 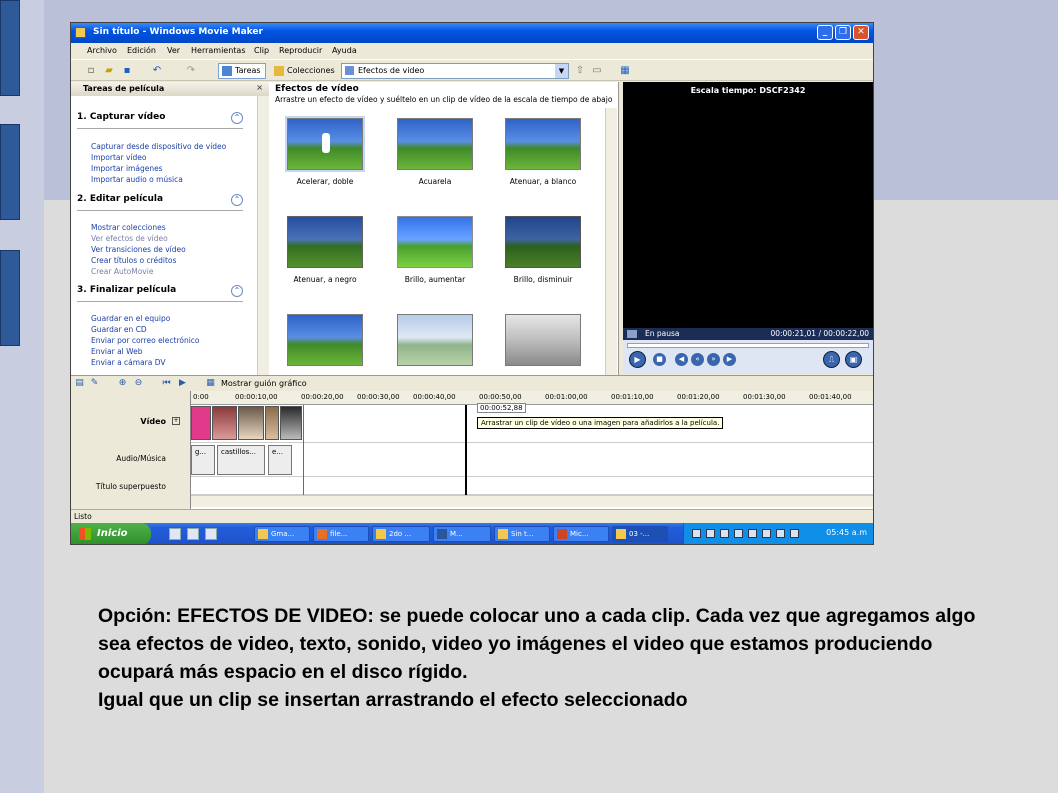 What do you see at coordinates (597, 71) in the screenshot?
I see `new-folder-icon: ▭` at bounding box center [597, 71].